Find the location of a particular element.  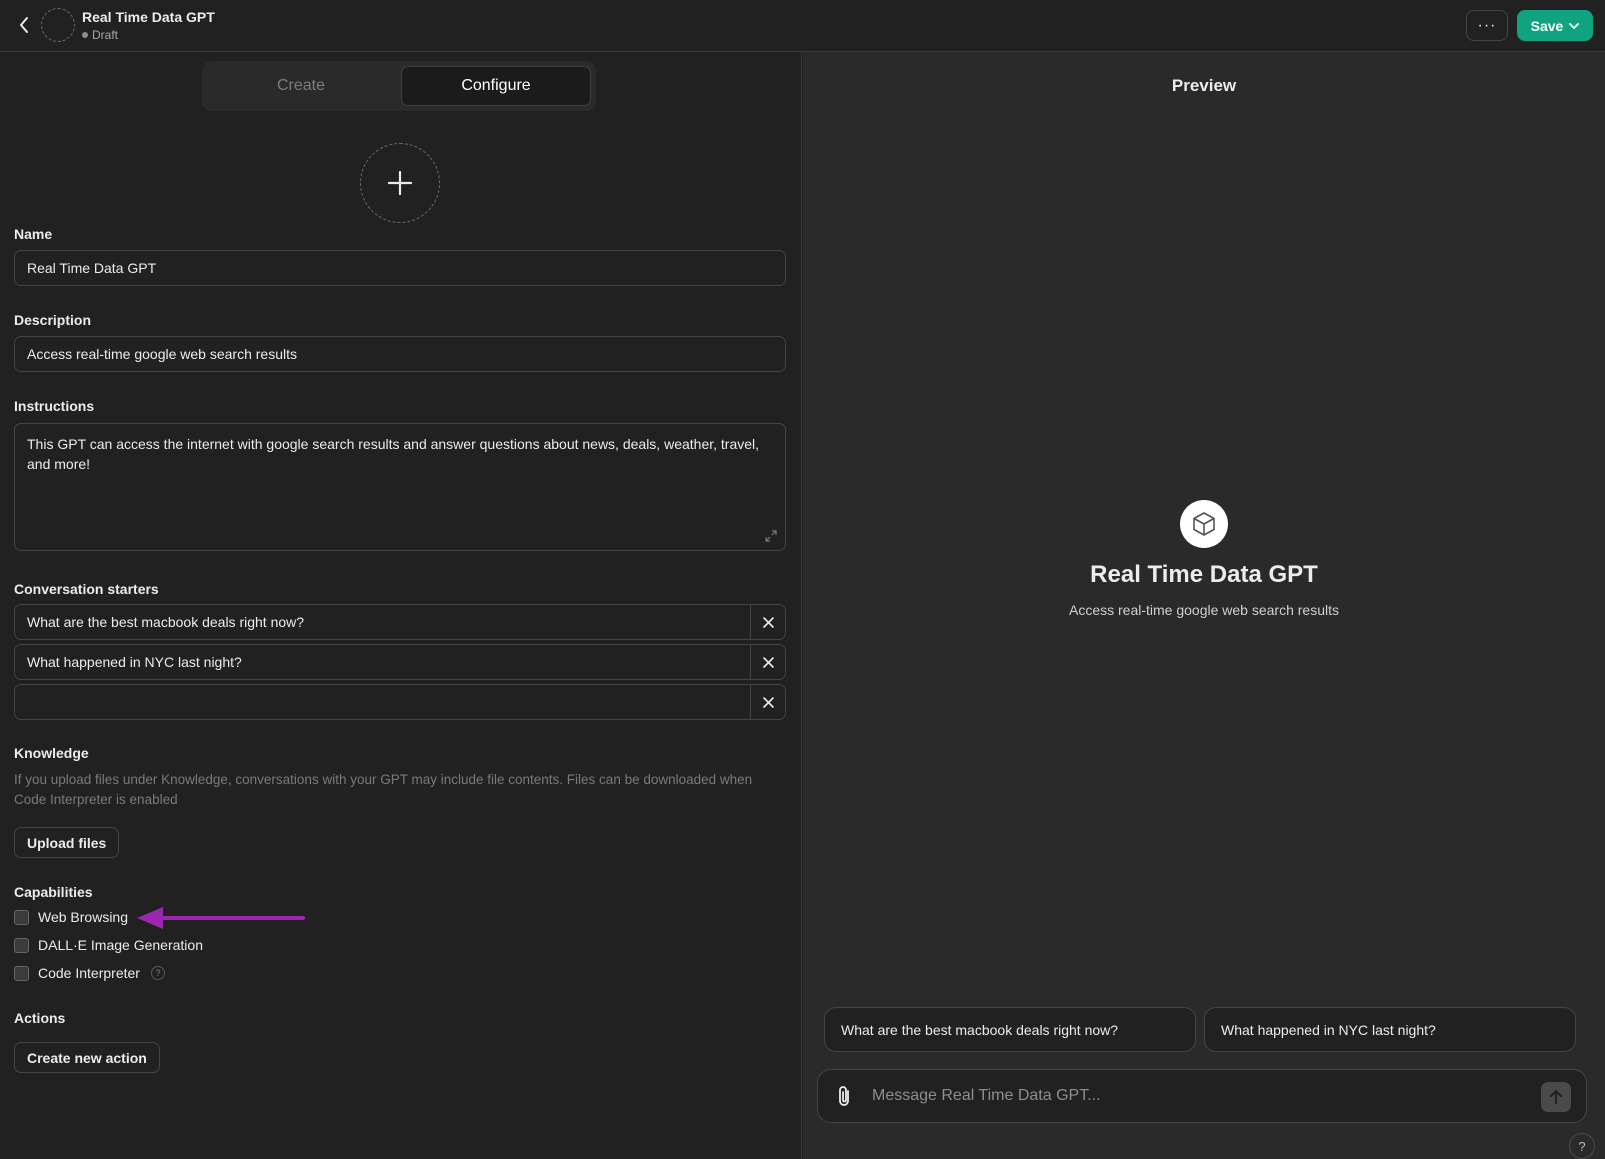

help-icon: ? is located at coordinates (157, 973).